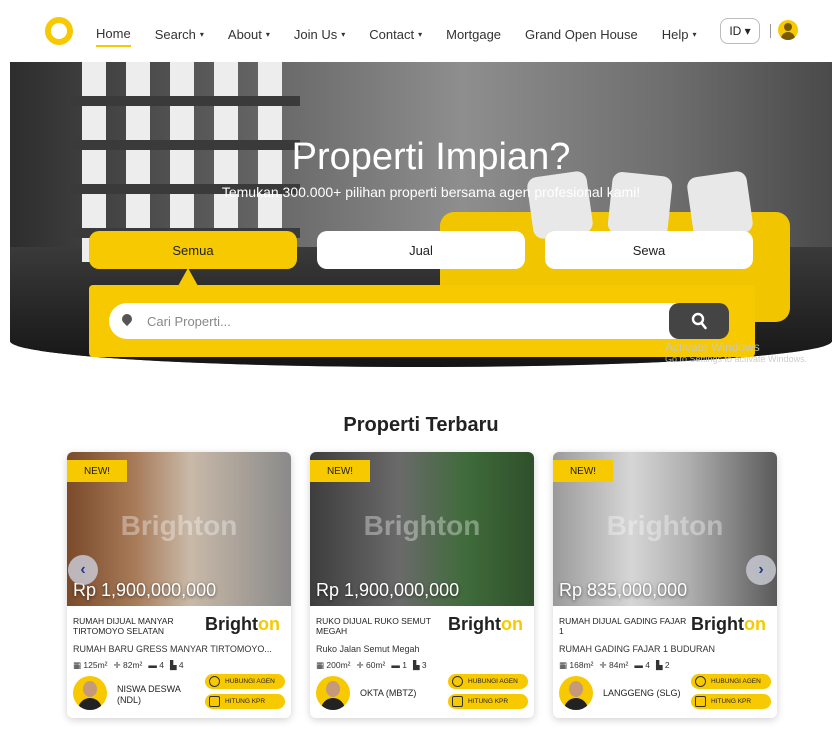  I want to click on agent-name: OKTA (MBTZ), so click(402, 693).